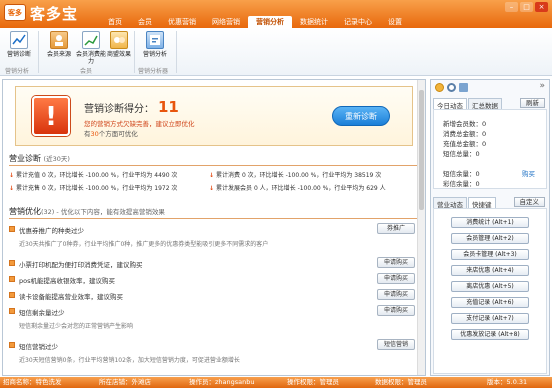  I want to click on tool-marketing-analysis: 营销分析, so click(155, 44).